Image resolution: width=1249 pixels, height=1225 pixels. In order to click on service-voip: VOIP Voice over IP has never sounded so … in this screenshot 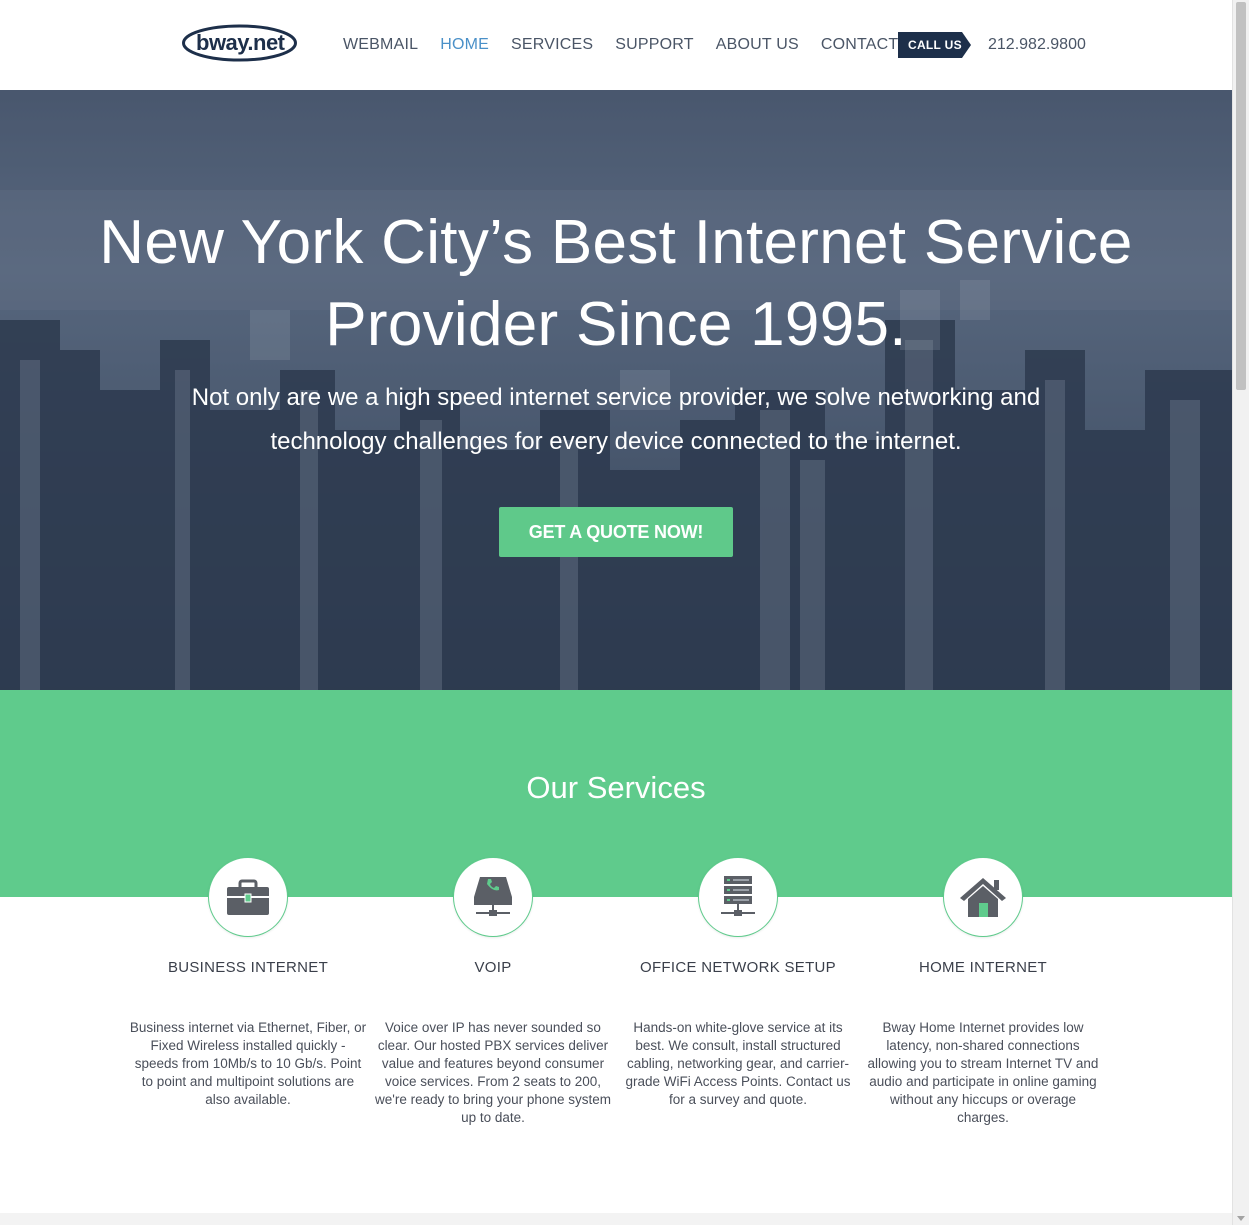, I will do `click(493, 991)`.